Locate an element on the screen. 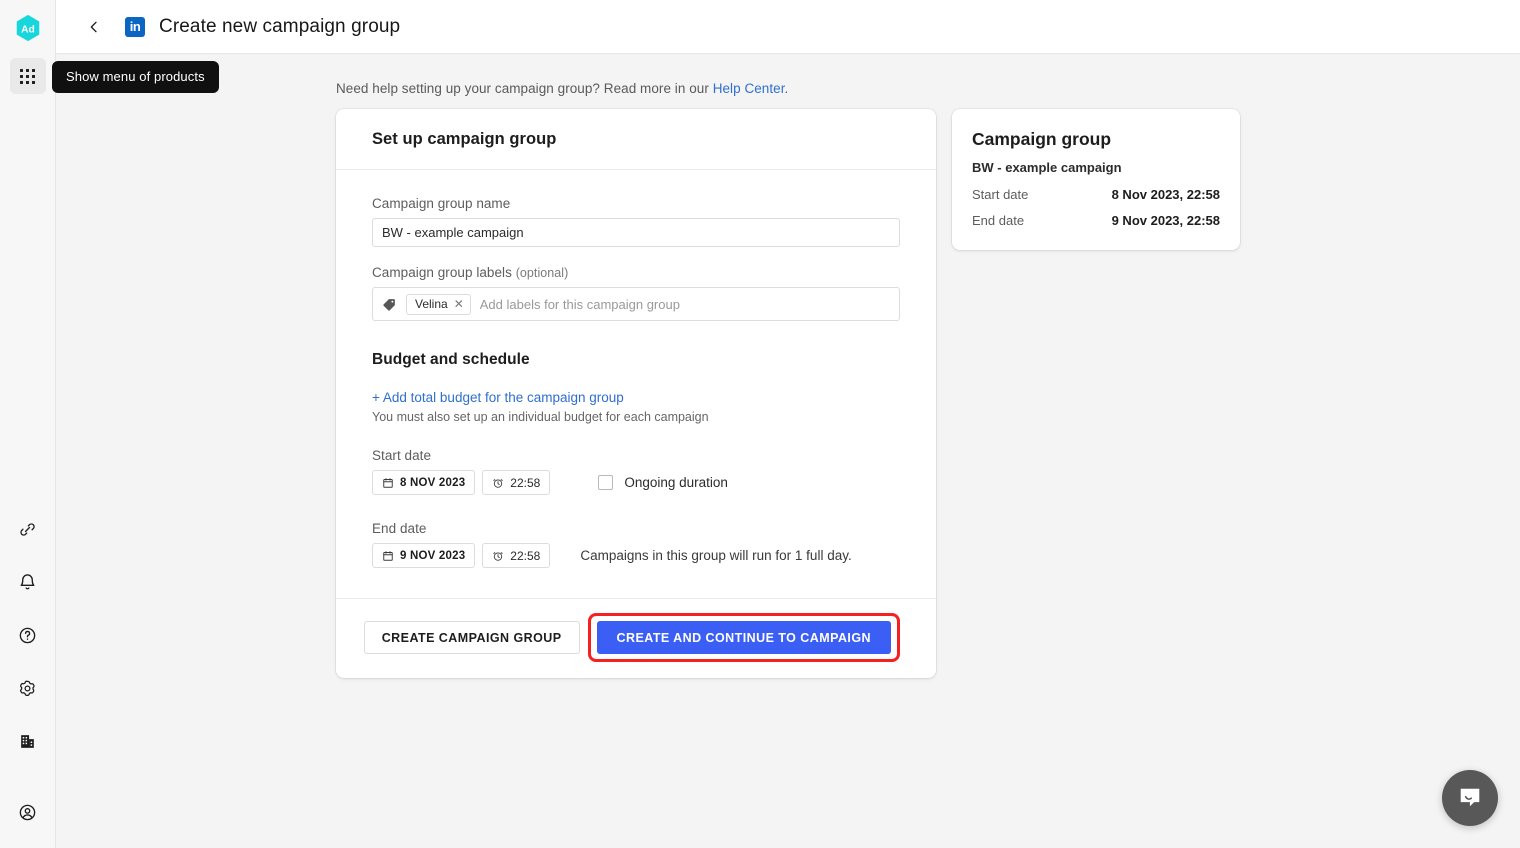 The height and width of the screenshot is (848, 1520). linkedin-icon-text: in is located at coordinates (135, 26).